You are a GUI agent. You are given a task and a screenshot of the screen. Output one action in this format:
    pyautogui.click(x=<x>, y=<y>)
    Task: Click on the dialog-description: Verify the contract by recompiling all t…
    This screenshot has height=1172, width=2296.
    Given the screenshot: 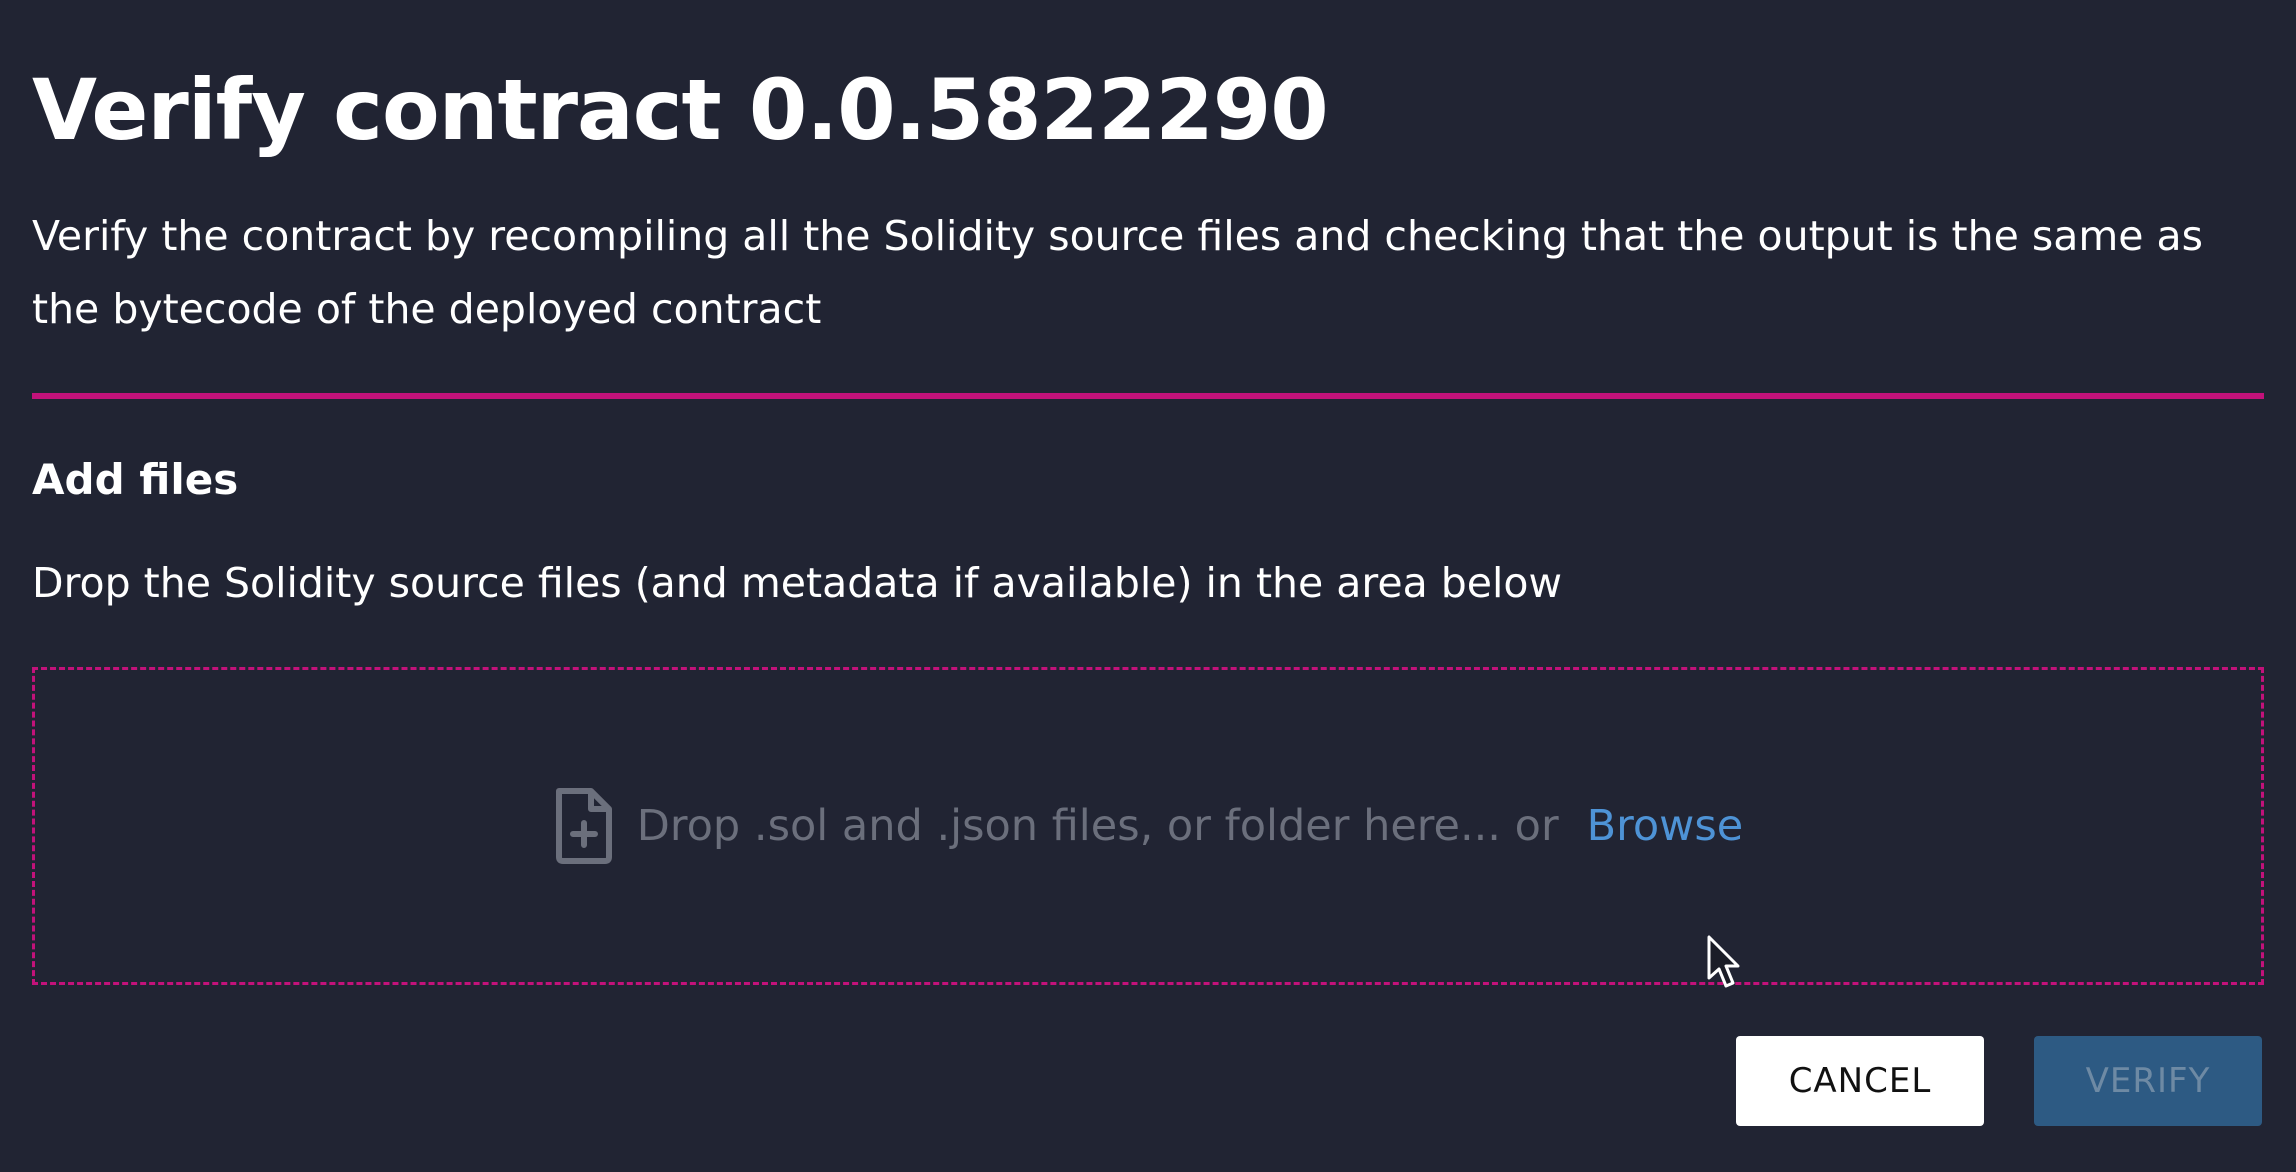 What is the action you would take?
    pyautogui.click(x=1118, y=272)
    